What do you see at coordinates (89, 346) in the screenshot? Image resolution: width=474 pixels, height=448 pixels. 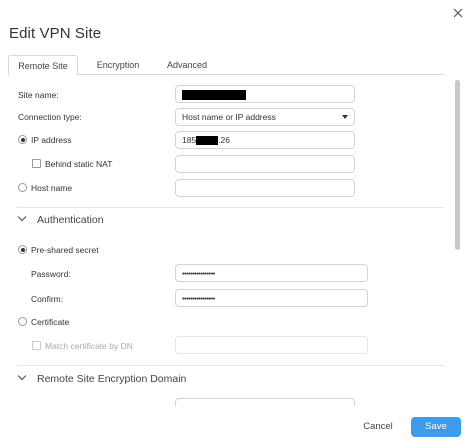 I see `match-certificate-label: Match certificate by DN` at bounding box center [89, 346].